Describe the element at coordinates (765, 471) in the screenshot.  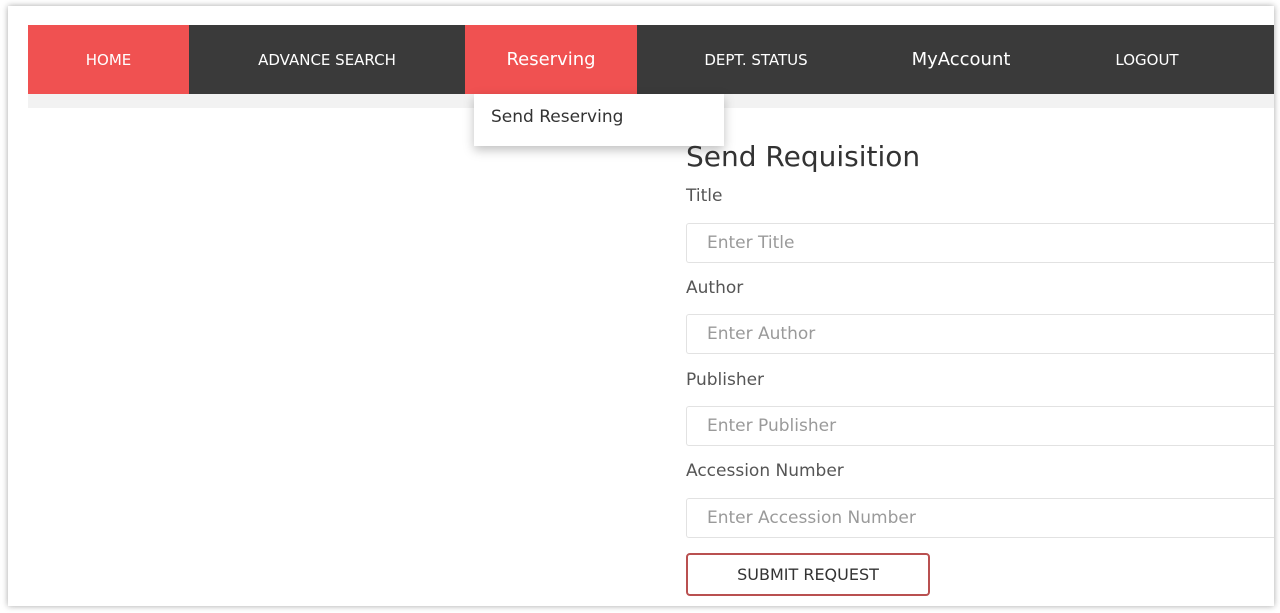
I see `accession-number-label: Accession Number` at that location.